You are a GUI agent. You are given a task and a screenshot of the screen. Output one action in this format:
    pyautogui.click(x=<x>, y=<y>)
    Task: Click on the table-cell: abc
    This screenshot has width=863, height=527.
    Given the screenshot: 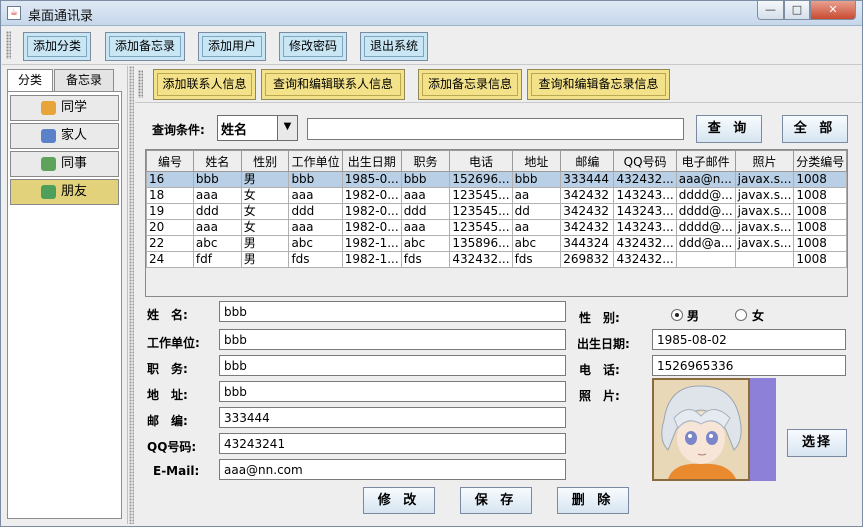 What is the action you would take?
    pyautogui.click(x=315, y=243)
    